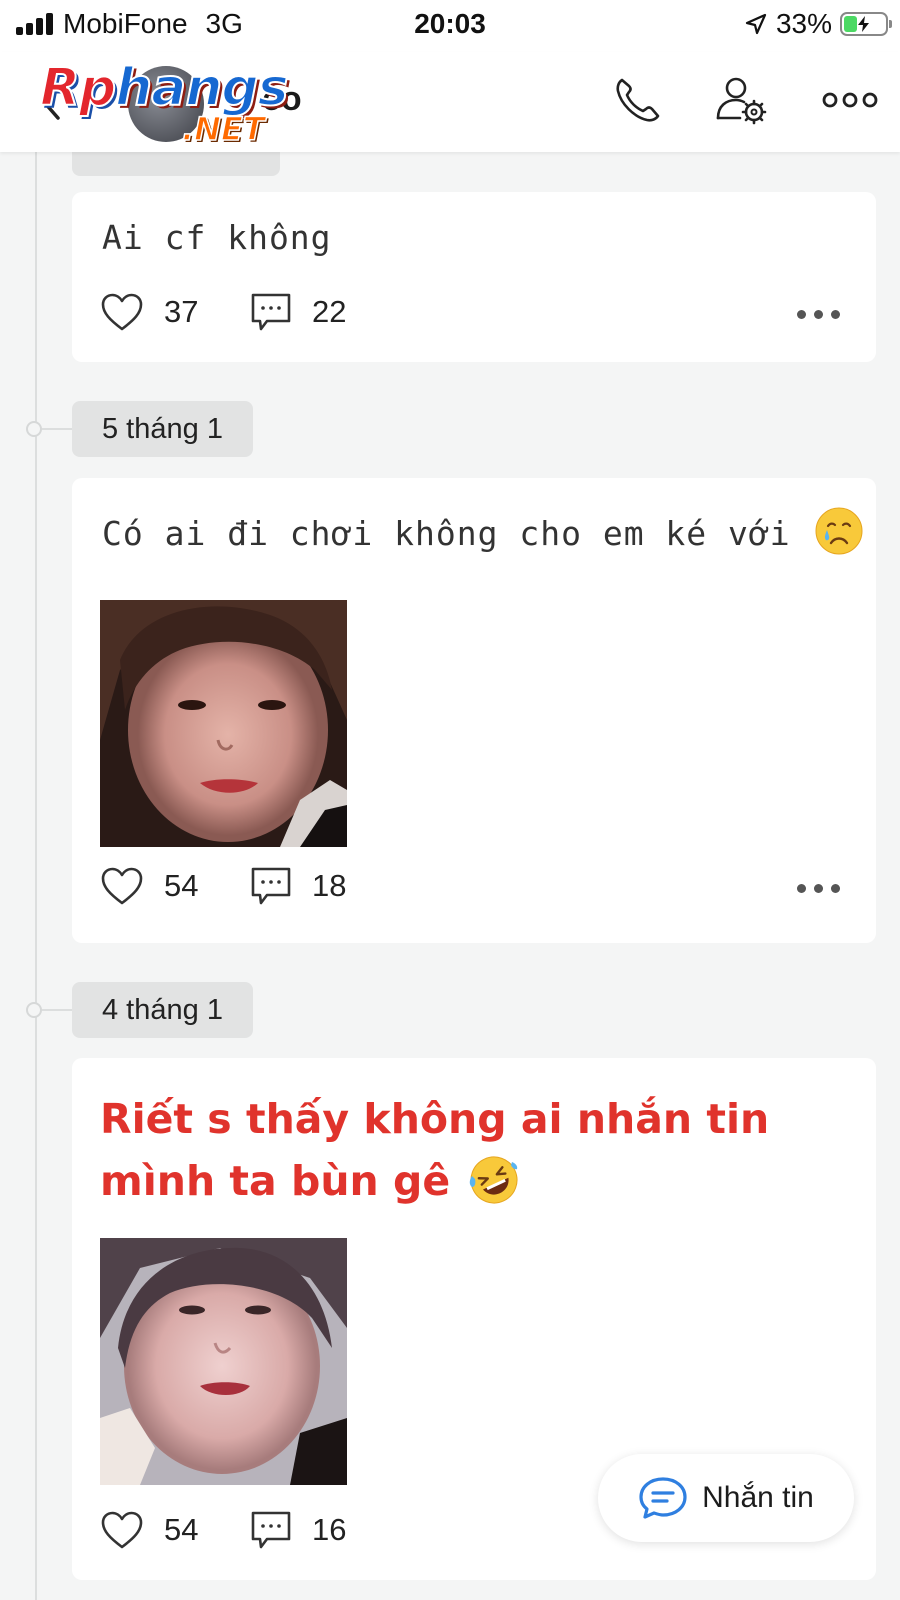  I want to click on comment-count: 18, so click(329, 885).